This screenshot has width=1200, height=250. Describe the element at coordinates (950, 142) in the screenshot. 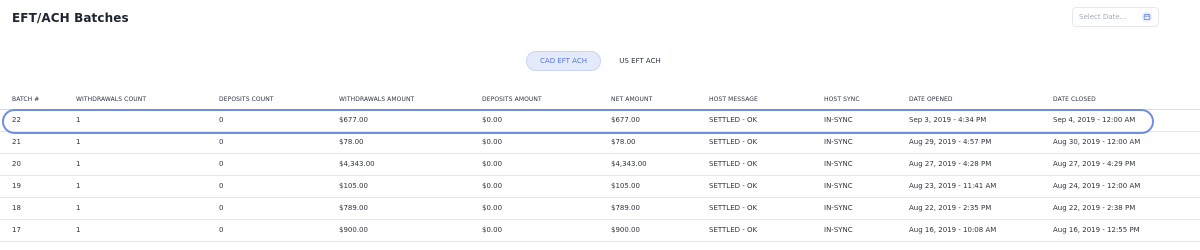

I see `date-opened-cell: Aug 29, 2019 - 4:57 PM` at that location.